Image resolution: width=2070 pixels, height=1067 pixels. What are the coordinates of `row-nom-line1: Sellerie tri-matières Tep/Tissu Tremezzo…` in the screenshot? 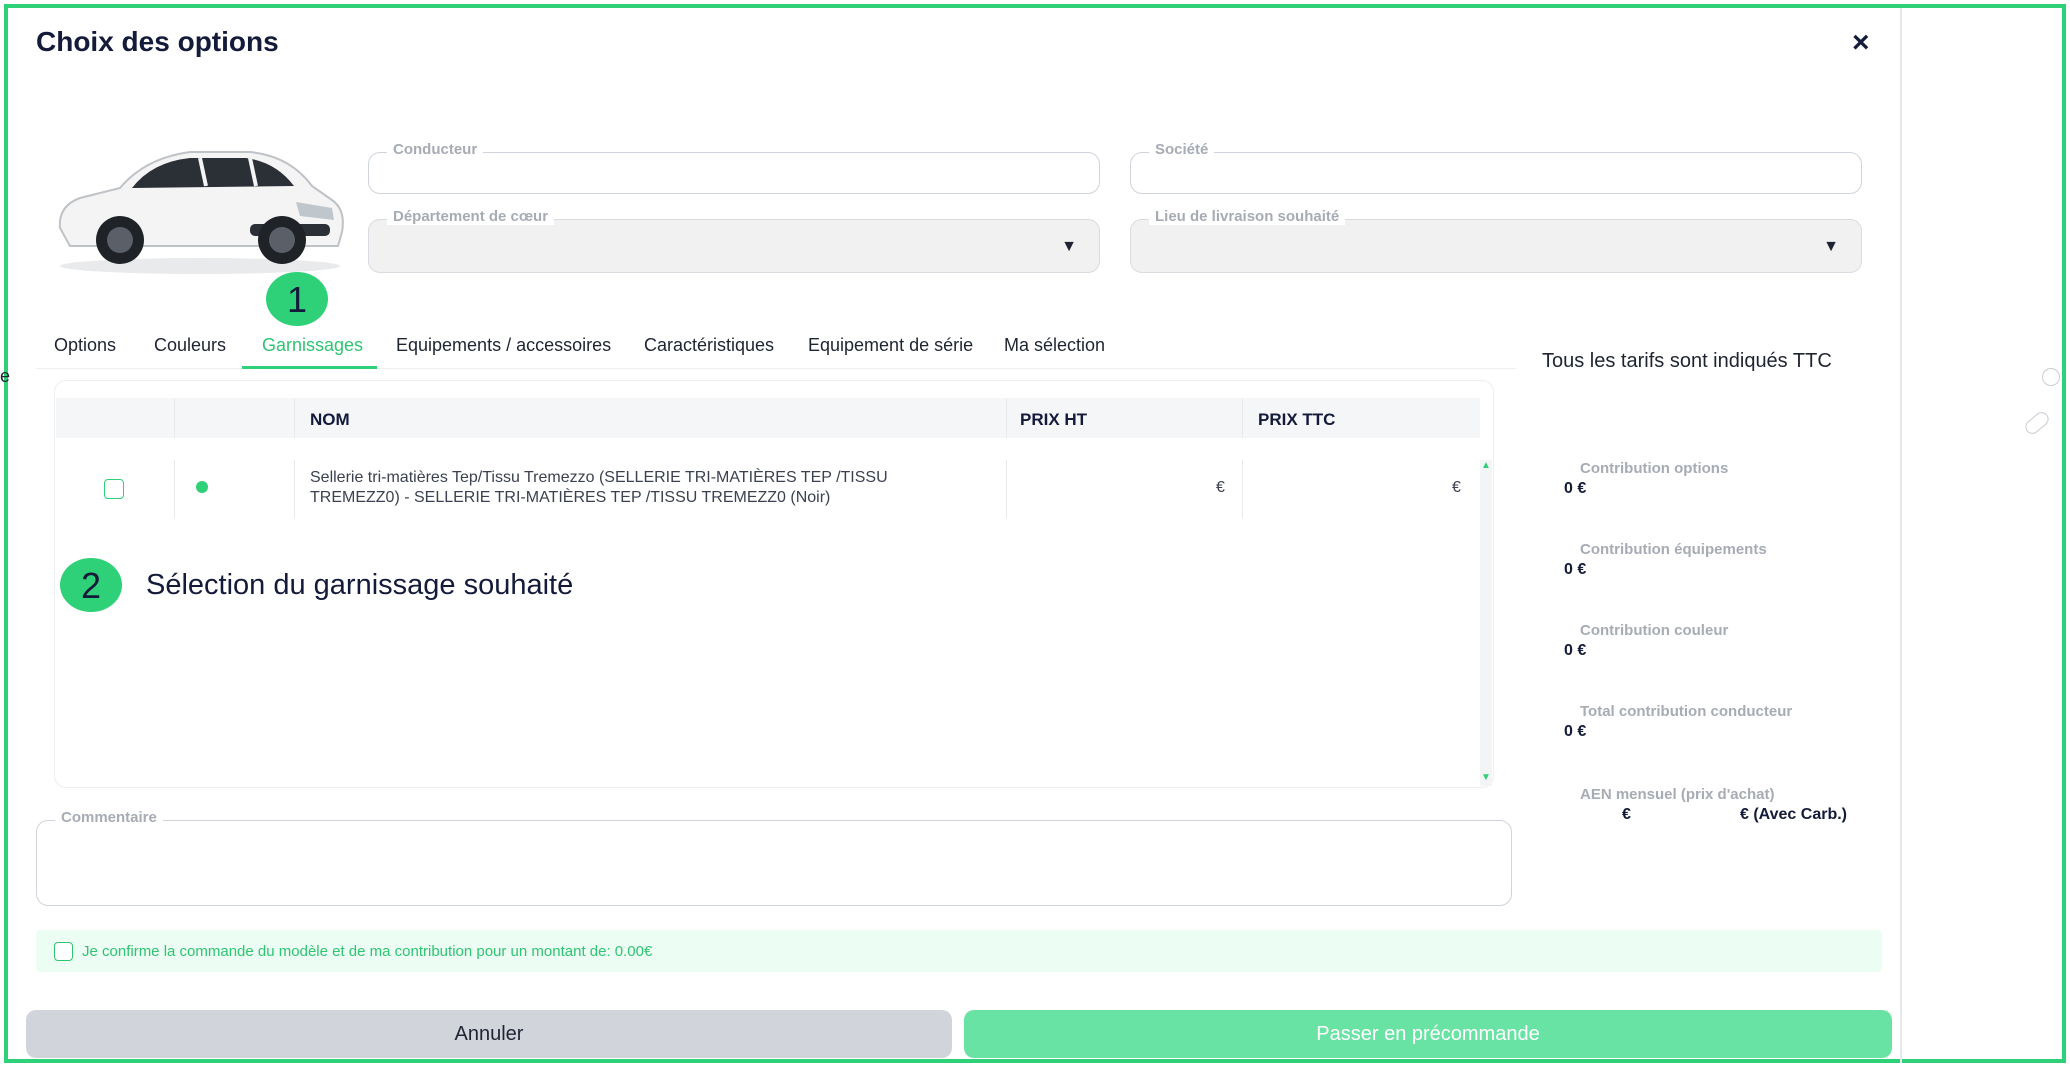 It's located at (599, 477).